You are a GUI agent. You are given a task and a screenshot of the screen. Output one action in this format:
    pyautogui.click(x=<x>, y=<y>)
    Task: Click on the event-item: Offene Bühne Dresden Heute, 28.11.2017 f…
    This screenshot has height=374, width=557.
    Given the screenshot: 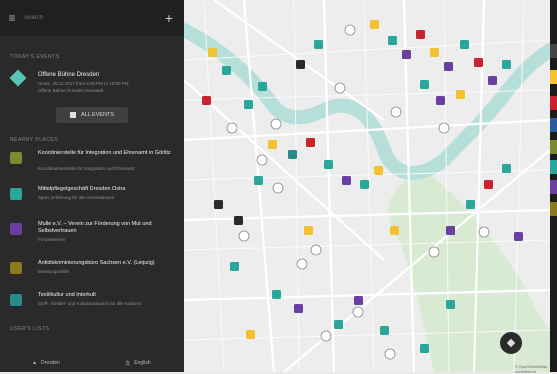 What is the action you would take?
    pyautogui.click(x=94, y=81)
    